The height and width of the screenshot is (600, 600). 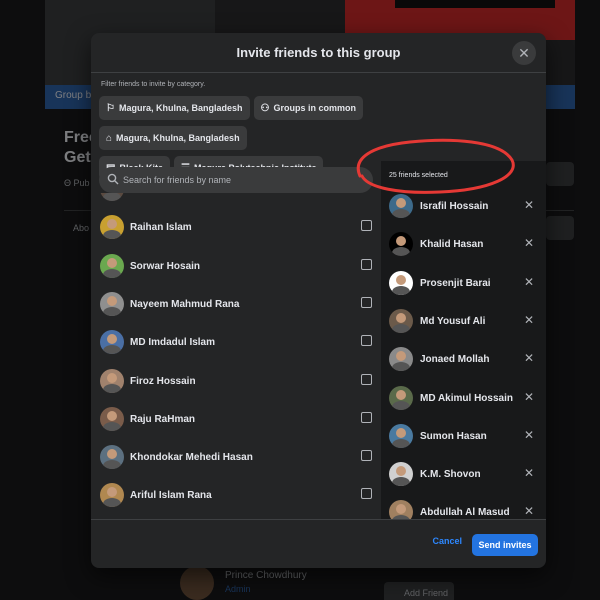 I want to click on filter-chip: ⚐ Magura, Khulna, Bangladesh, so click(x=174, y=108).